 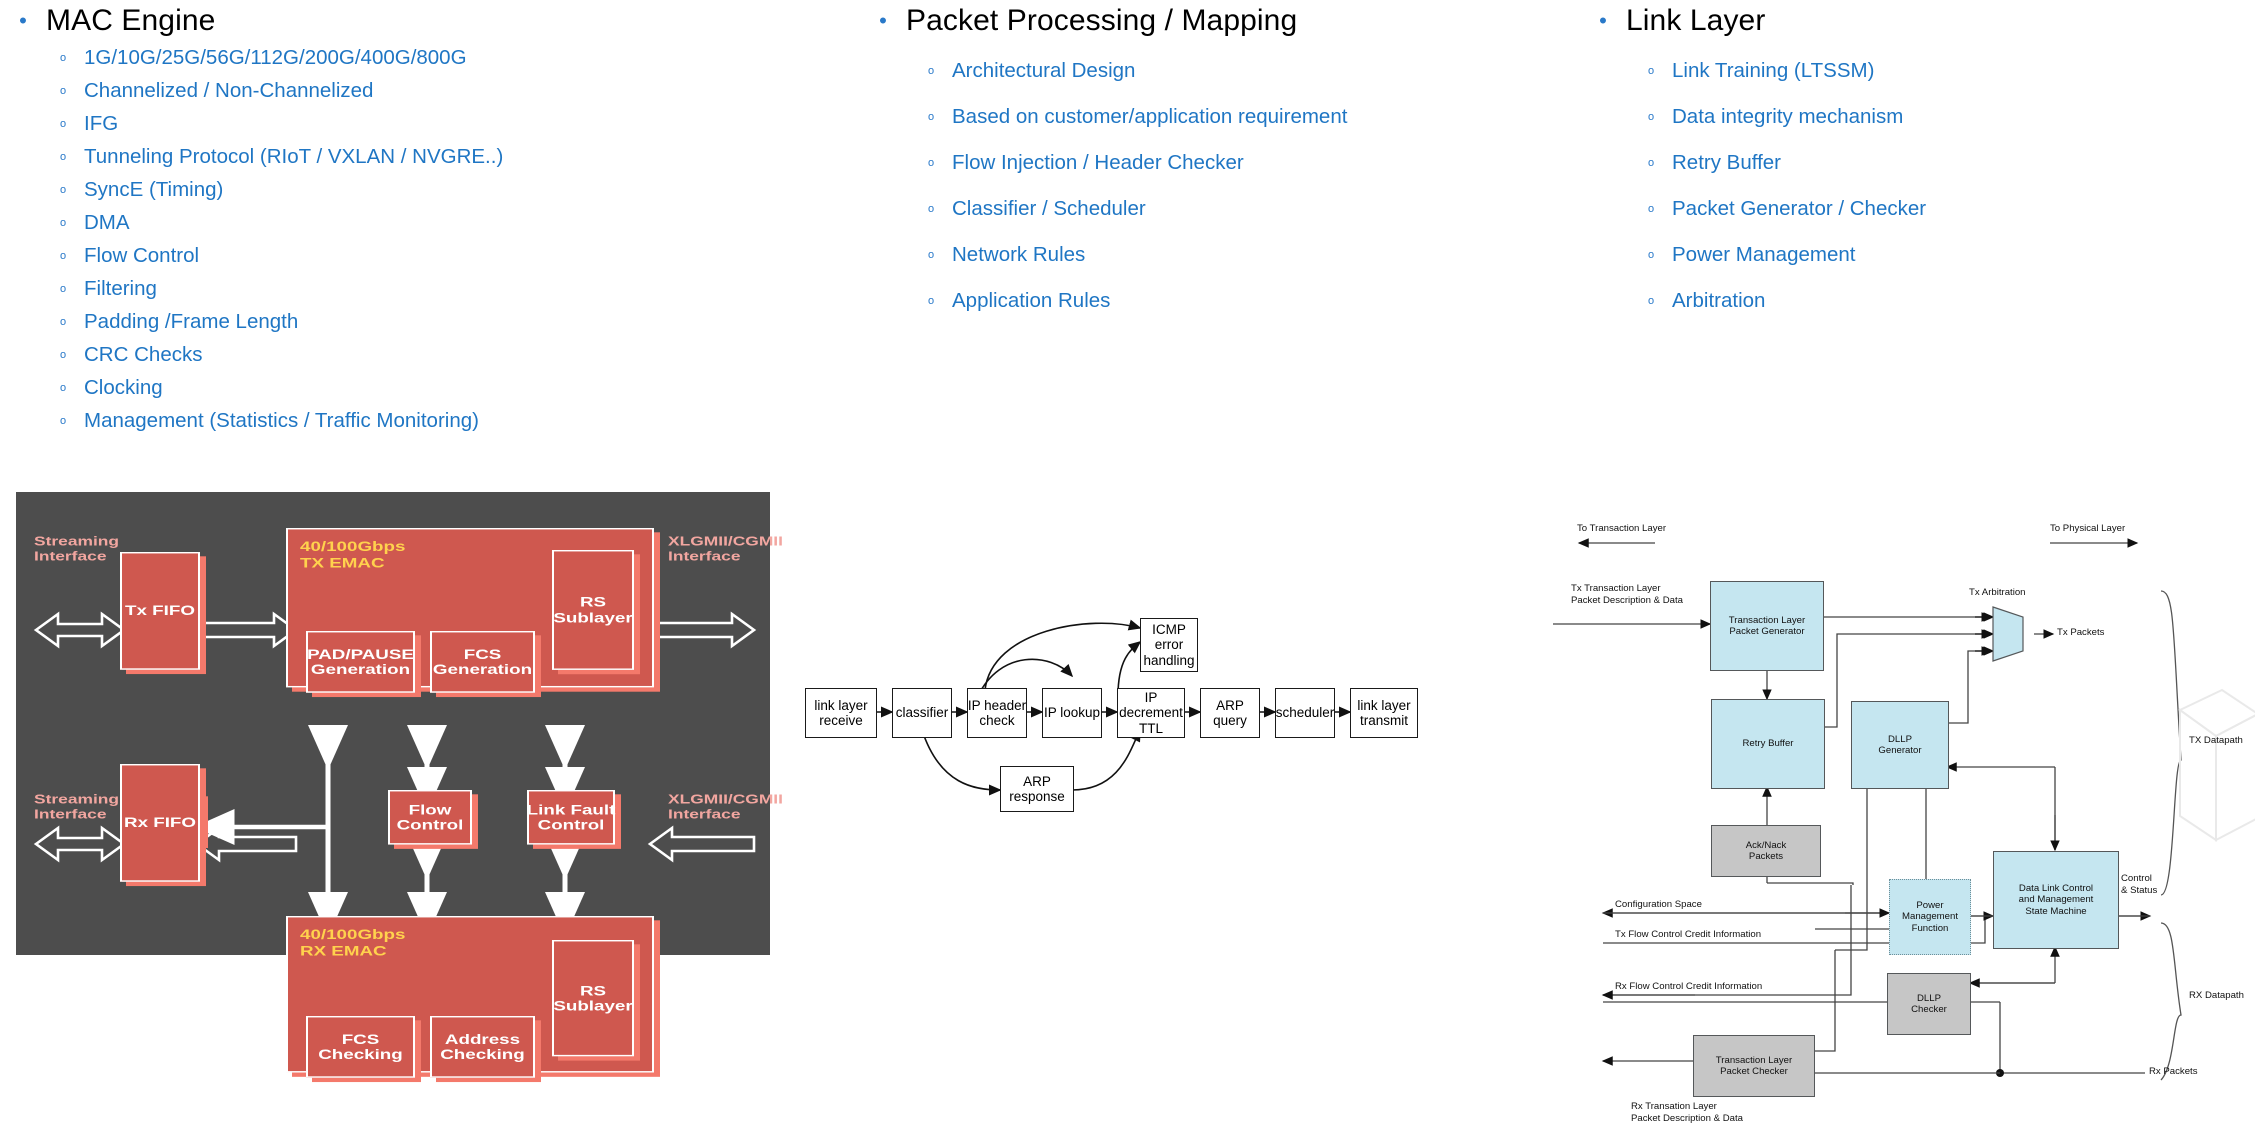 I want to click on arp-query-node: ARP query, so click(x=1230, y=713).